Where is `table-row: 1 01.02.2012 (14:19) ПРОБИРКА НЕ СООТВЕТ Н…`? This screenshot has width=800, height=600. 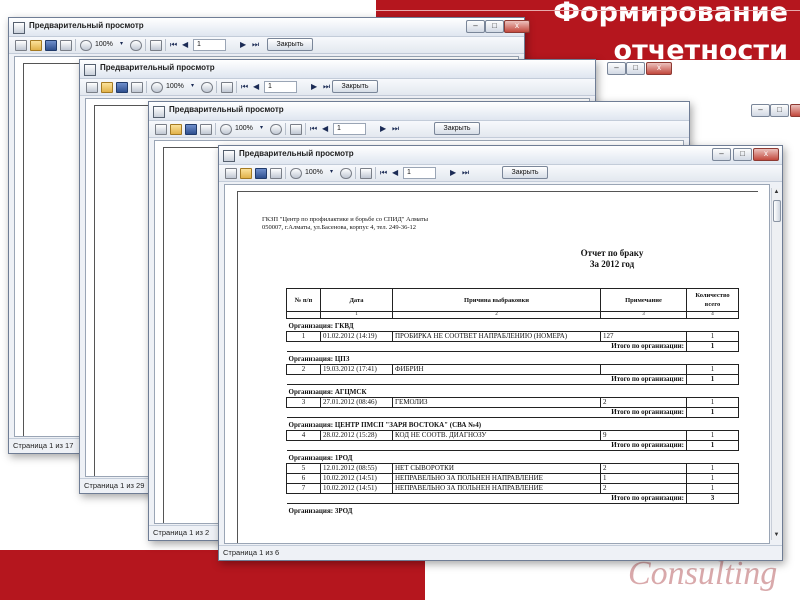
table-row: 1 01.02.2012 (14:19) ПРОБИРКА НЕ СООТВЕТ Н… is located at coordinates (512, 336).